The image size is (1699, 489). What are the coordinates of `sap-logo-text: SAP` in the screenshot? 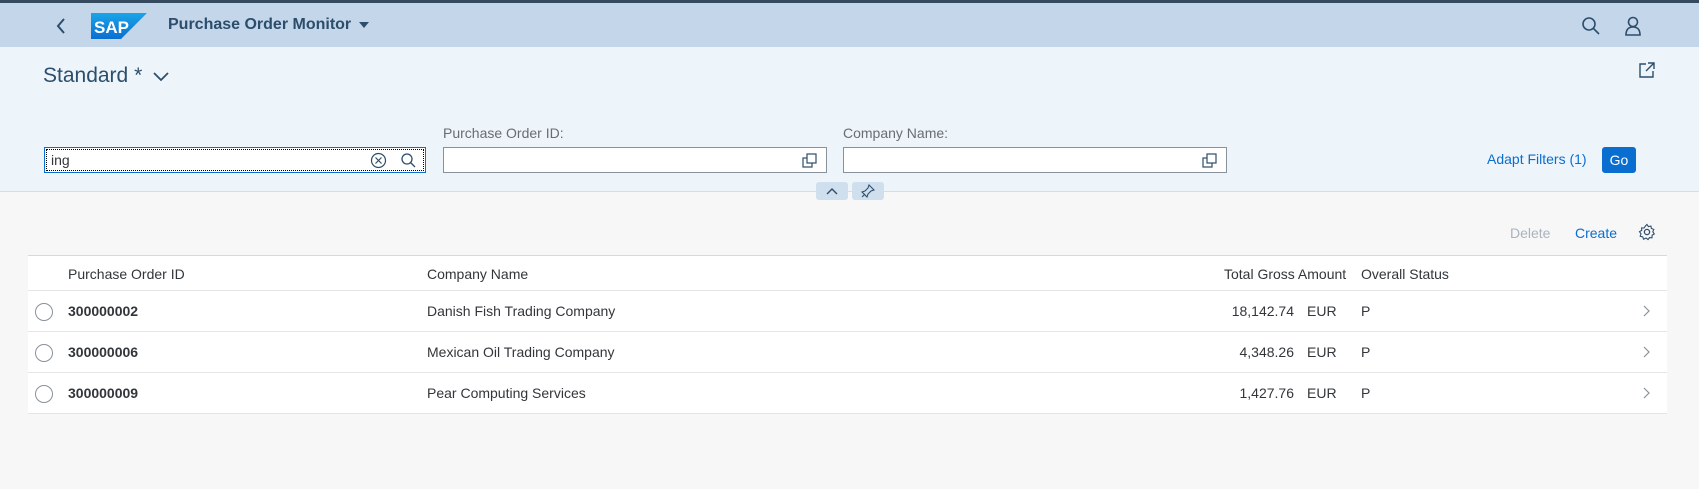 It's located at (111, 27).